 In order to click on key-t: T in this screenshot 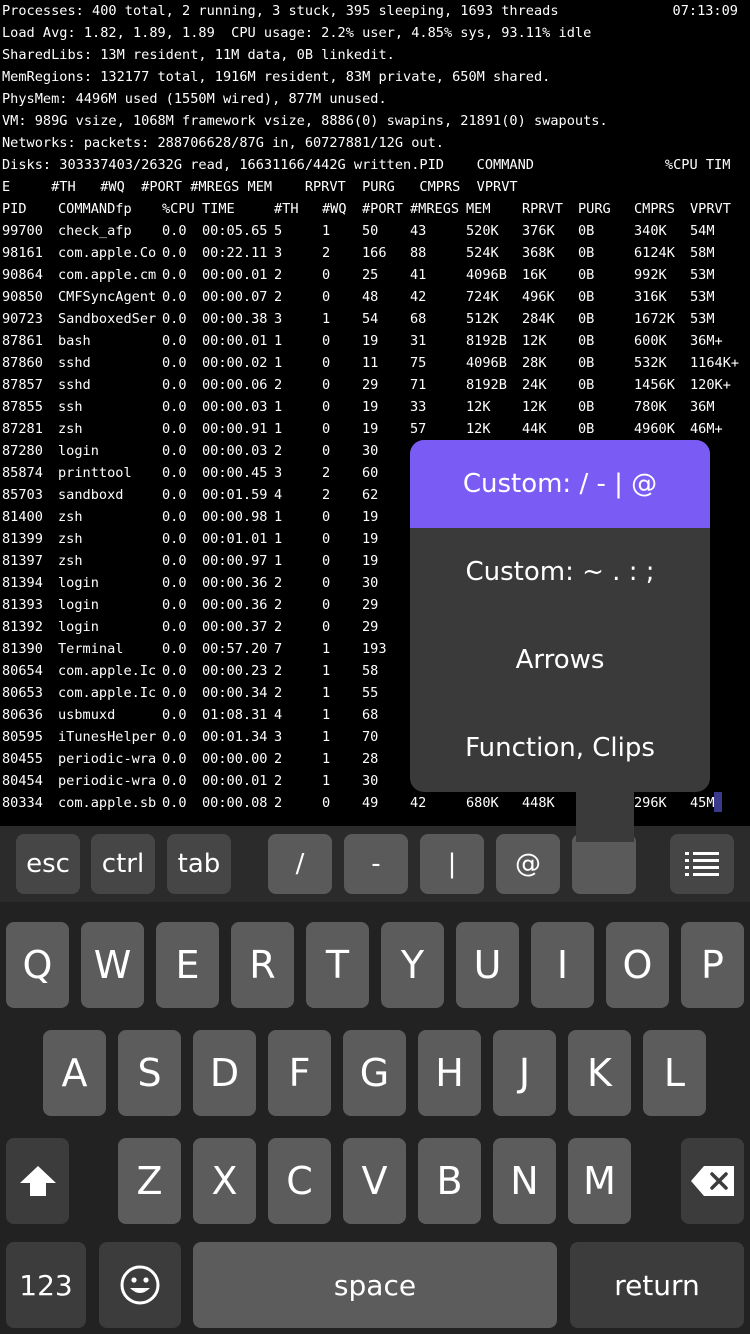, I will do `click(337, 965)`.